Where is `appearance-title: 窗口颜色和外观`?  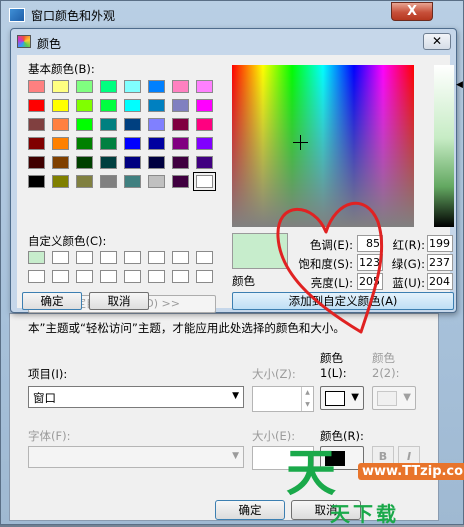 appearance-title: 窗口颜色和外观 is located at coordinates (73, 16).